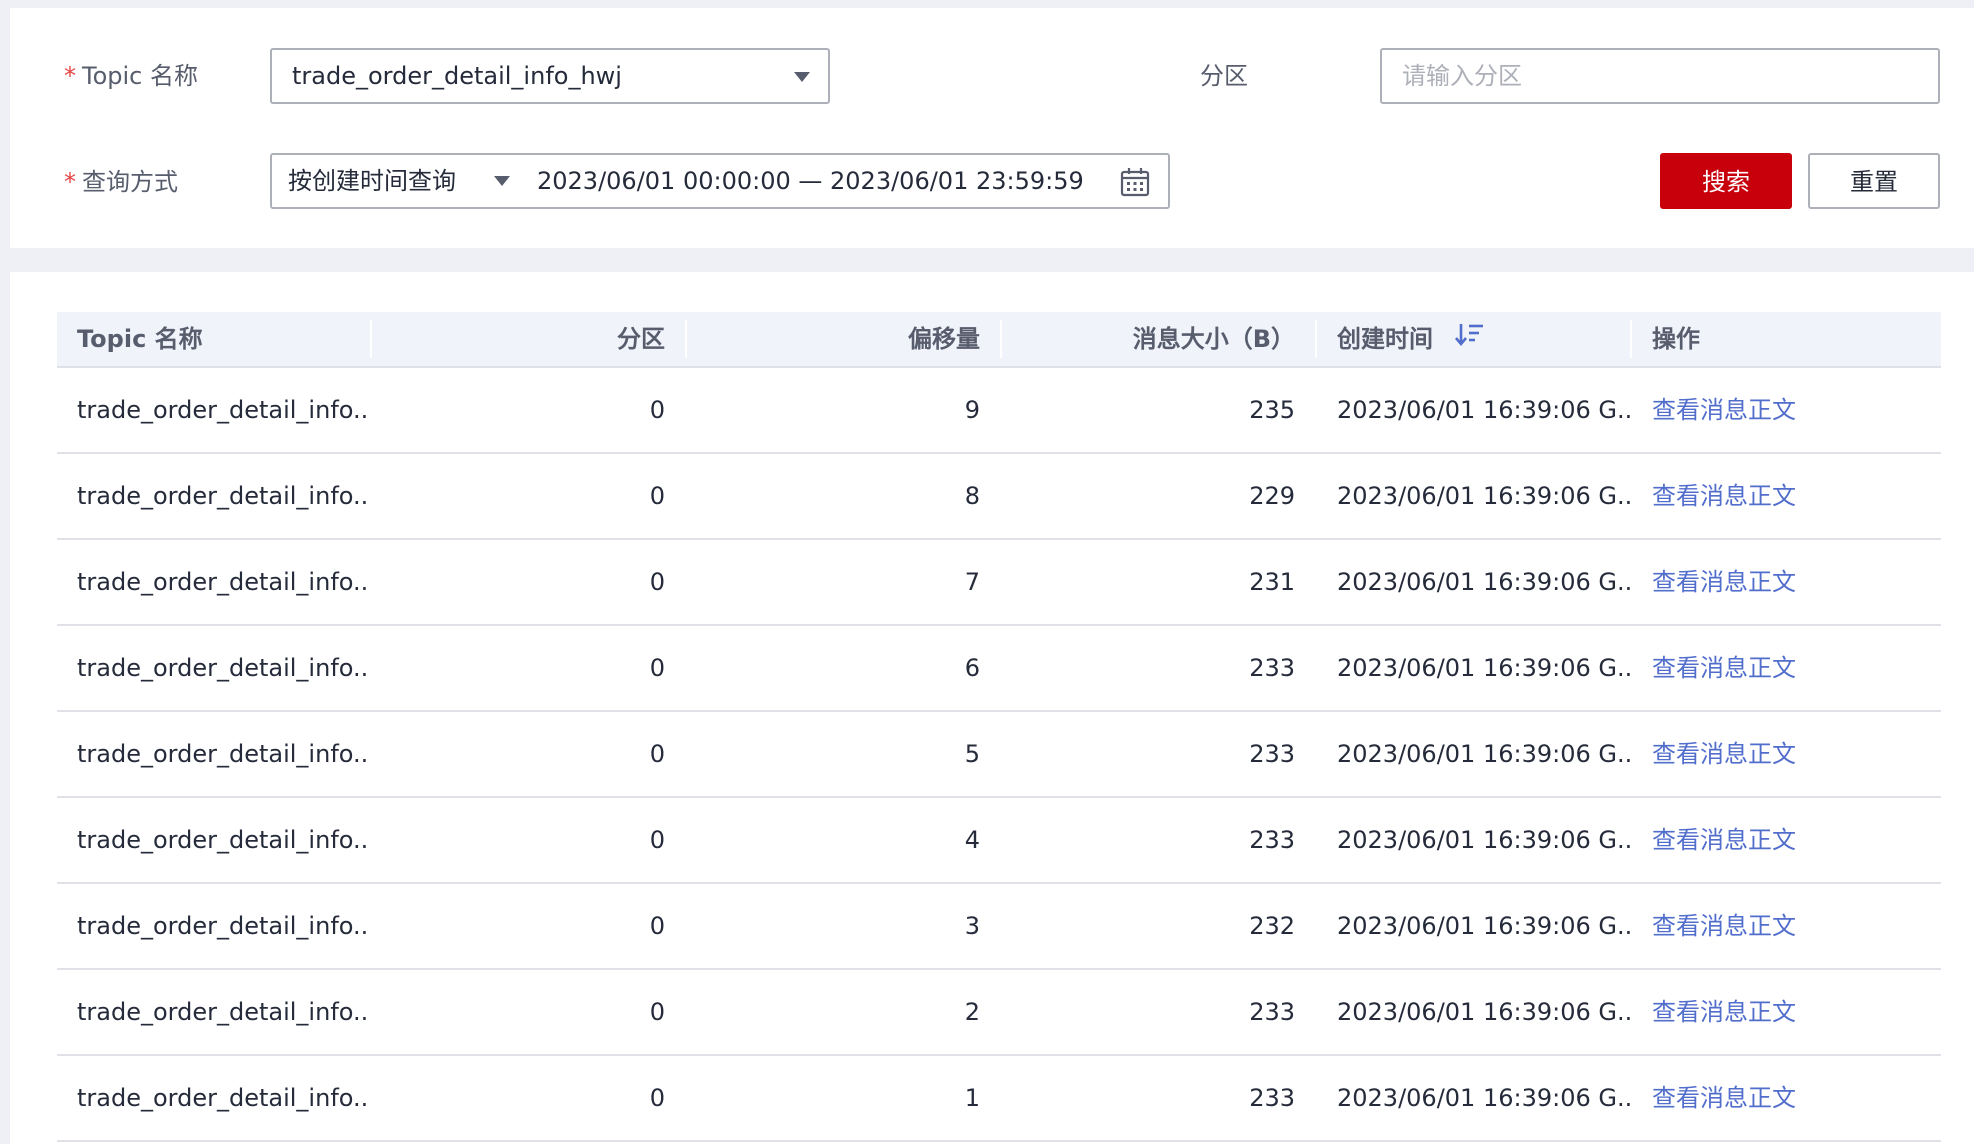 This screenshot has height=1144, width=1974. I want to click on cell-size: 231, so click(1272, 582).